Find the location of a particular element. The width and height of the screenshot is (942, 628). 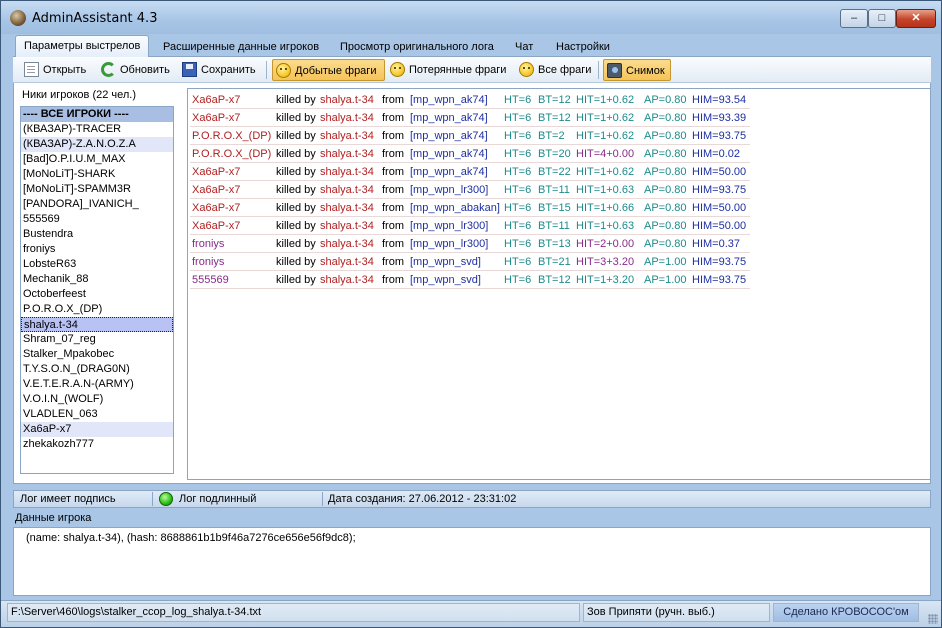

toolbar-separator is located at coordinates (266, 70).